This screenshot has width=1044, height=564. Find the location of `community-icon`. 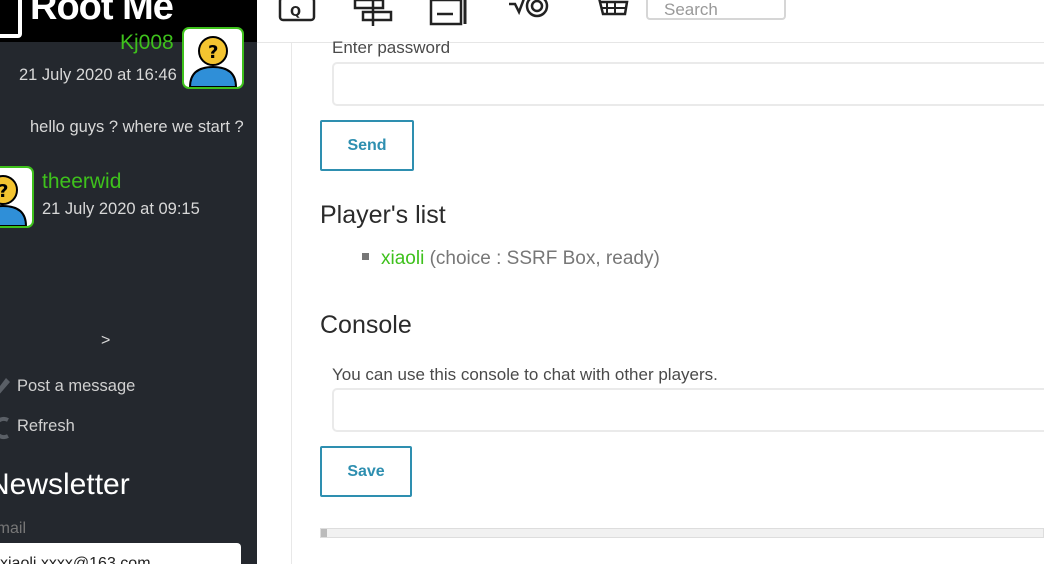

community-icon is located at coordinates (373, 14).